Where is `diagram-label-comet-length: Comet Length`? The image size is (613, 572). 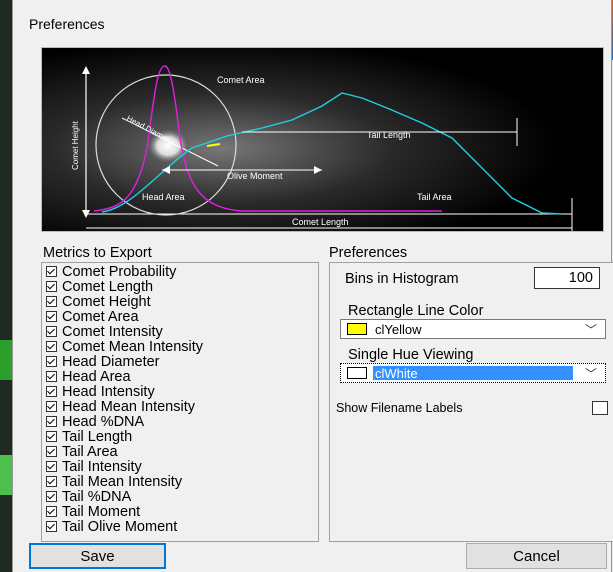 diagram-label-comet-length: Comet Length is located at coordinates (320, 222).